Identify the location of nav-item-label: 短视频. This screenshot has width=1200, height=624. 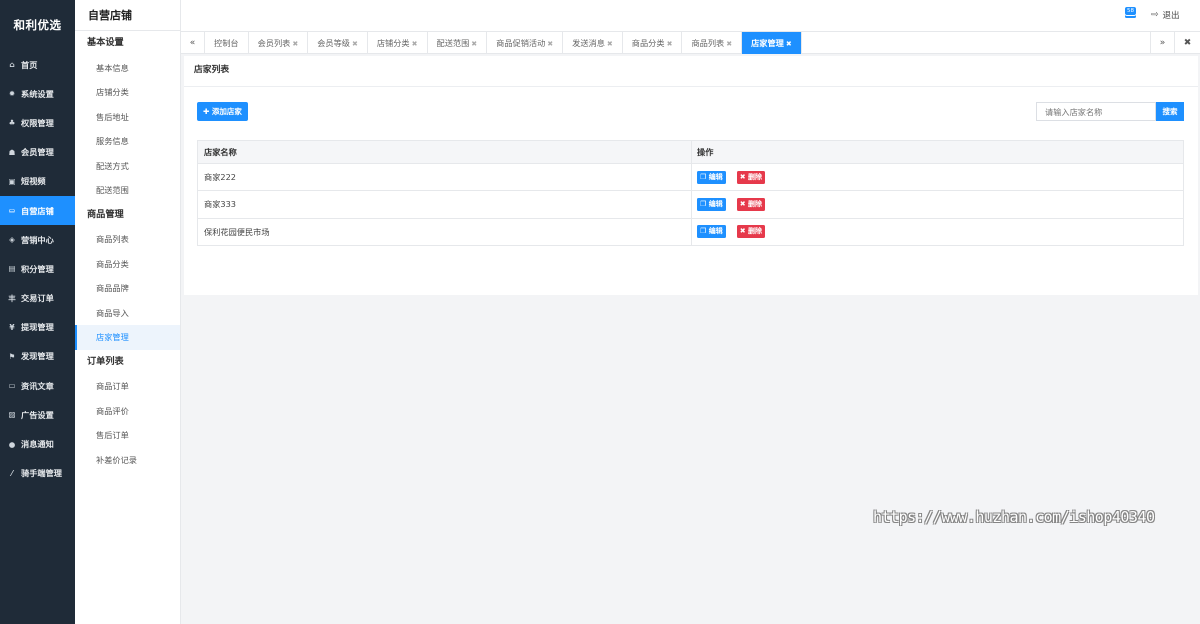
(33, 181).